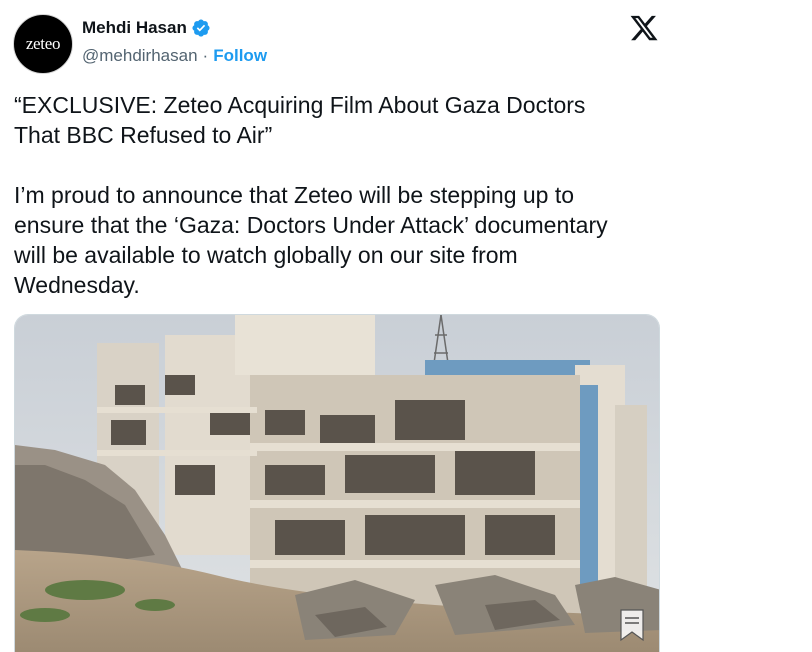 This screenshot has width=812, height=652. I want to click on follow-button: Follow, so click(240, 56).